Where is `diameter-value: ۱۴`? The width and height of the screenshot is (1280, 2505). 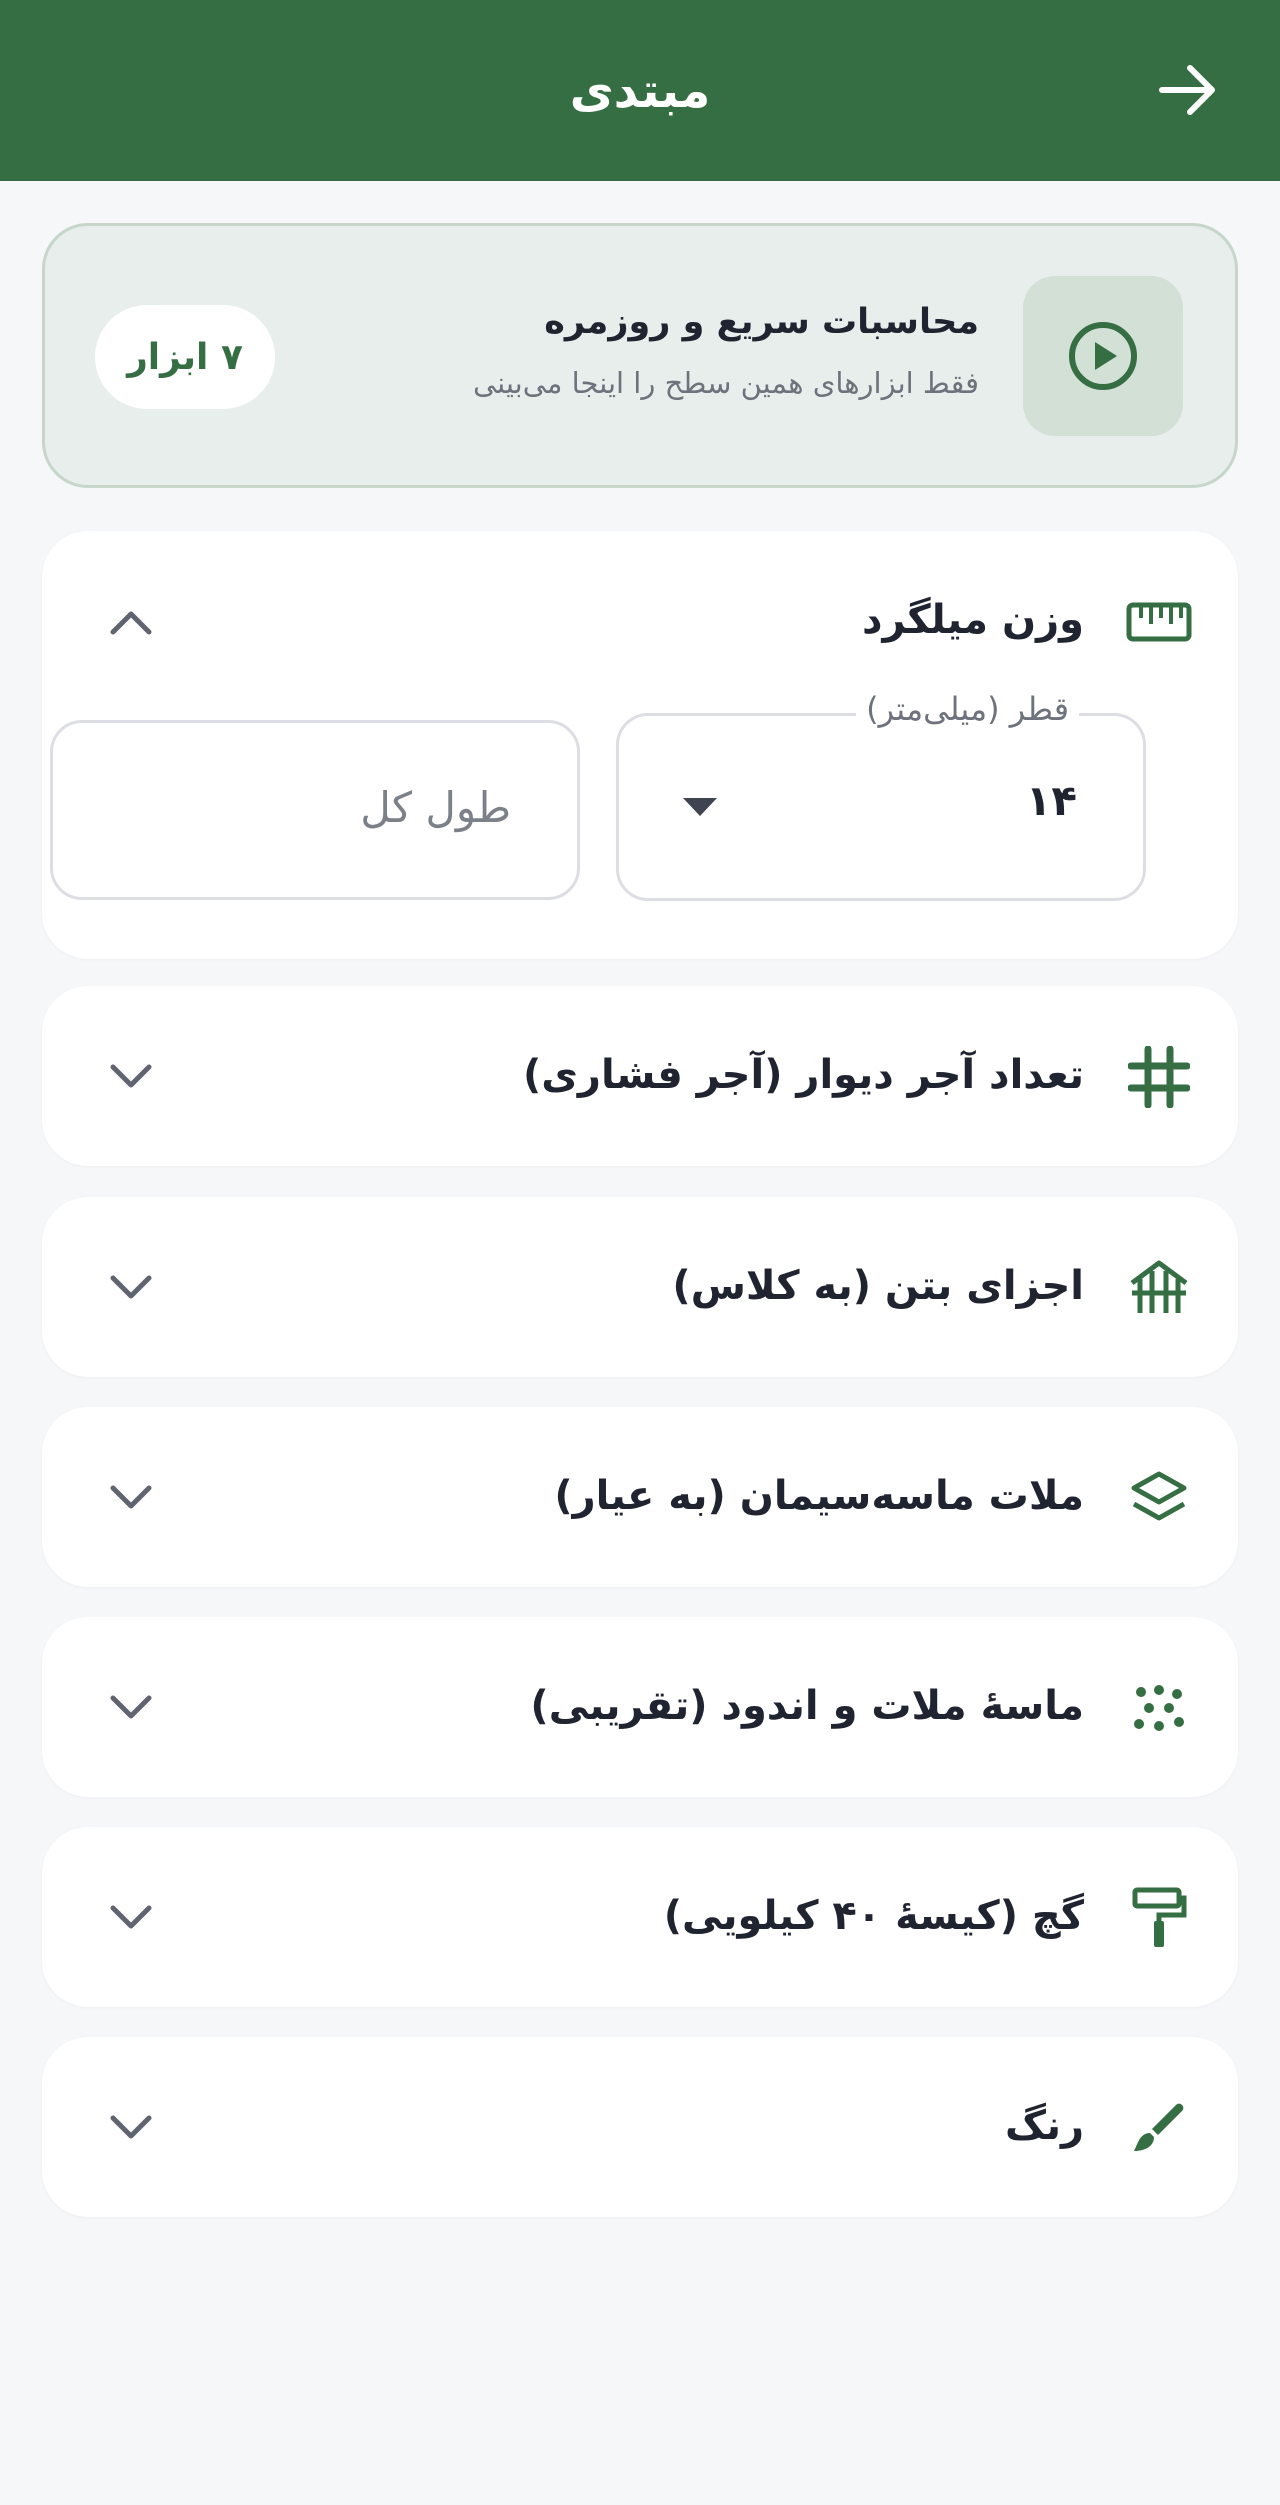
diameter-value: ۱۴ is located at coordinates (1051, 800).